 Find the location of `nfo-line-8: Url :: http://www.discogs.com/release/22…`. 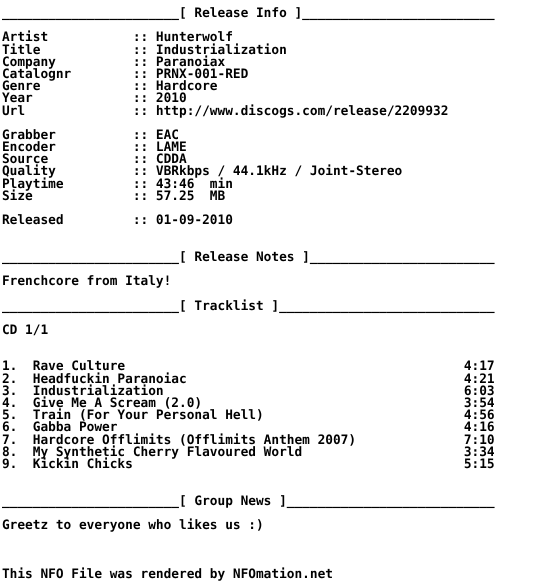

nfo-line-8: Url :: http://www.discogs.com/release/22… is located at coordinates (225, 111).